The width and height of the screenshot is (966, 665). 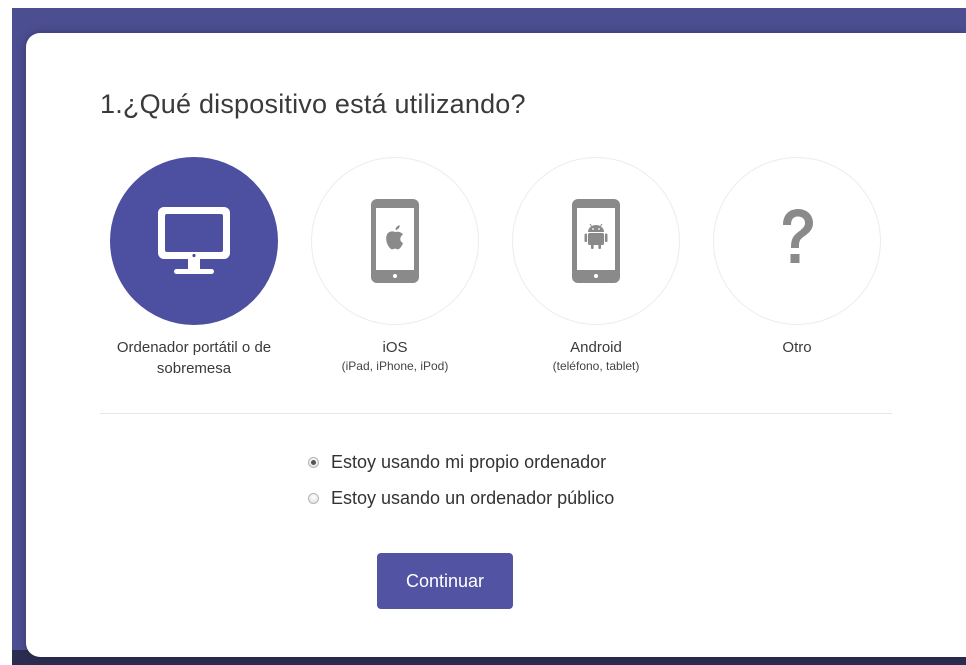 What do you see at coordinates (596, 347) in the screenshot?
I see `device-label-android-name: Android` at bounding box center [596, 347].